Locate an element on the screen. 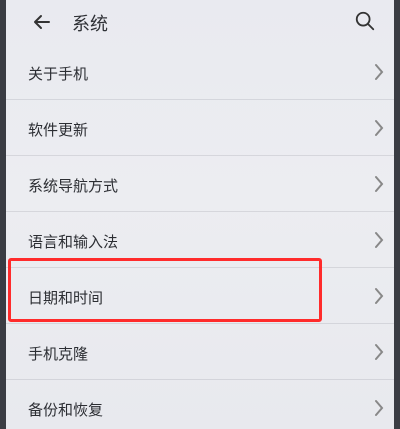 Image resolution: width=400 pixels, height=429 pixels. settings-item-label: 语言和输入法 is located at coordinates (73, 242).